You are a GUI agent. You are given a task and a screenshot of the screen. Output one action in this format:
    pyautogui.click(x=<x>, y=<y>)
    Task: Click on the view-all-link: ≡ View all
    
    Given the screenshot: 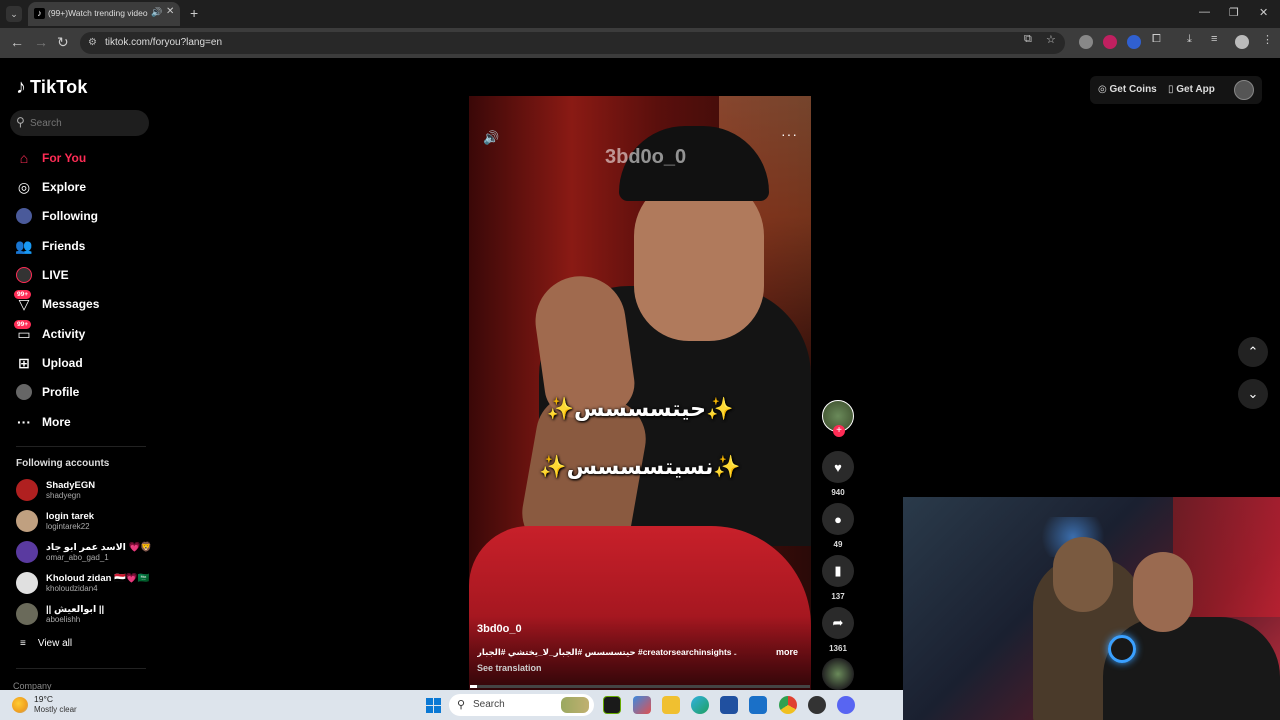 What is the action you would take?
    pyautogui.click(x=46, y=643)
    